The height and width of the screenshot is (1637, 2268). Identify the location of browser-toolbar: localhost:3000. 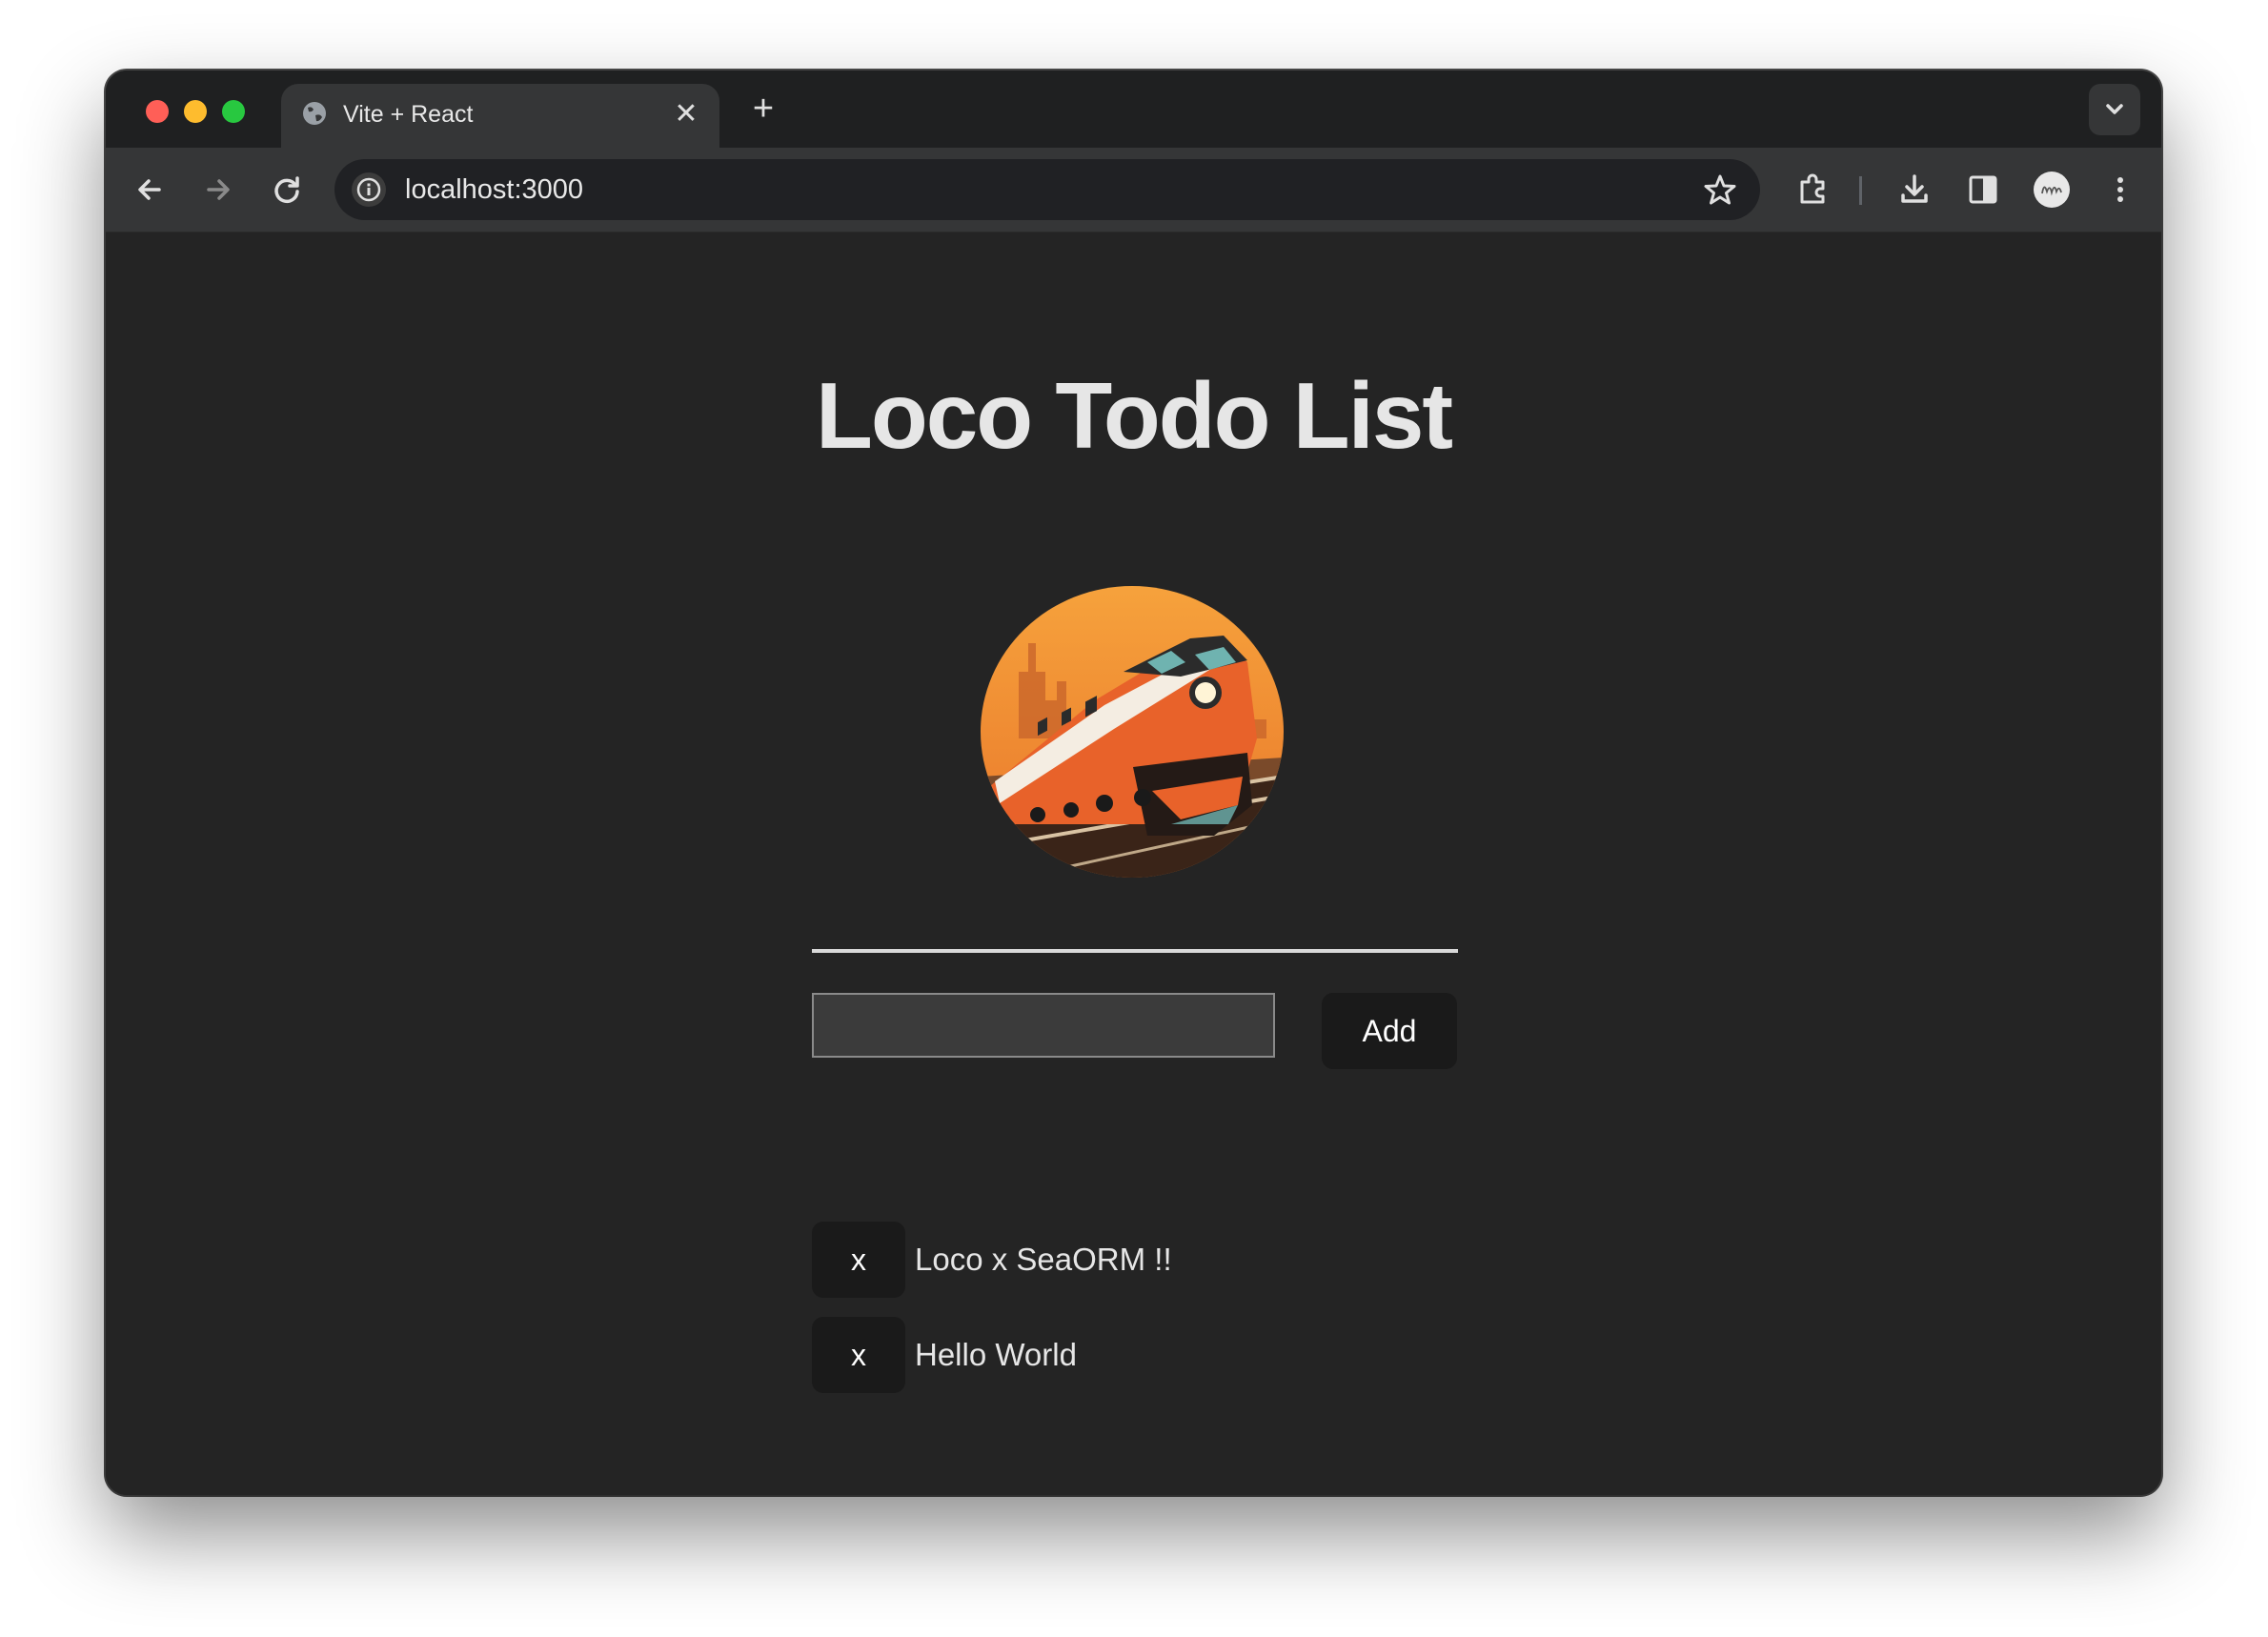
(1133, 190).